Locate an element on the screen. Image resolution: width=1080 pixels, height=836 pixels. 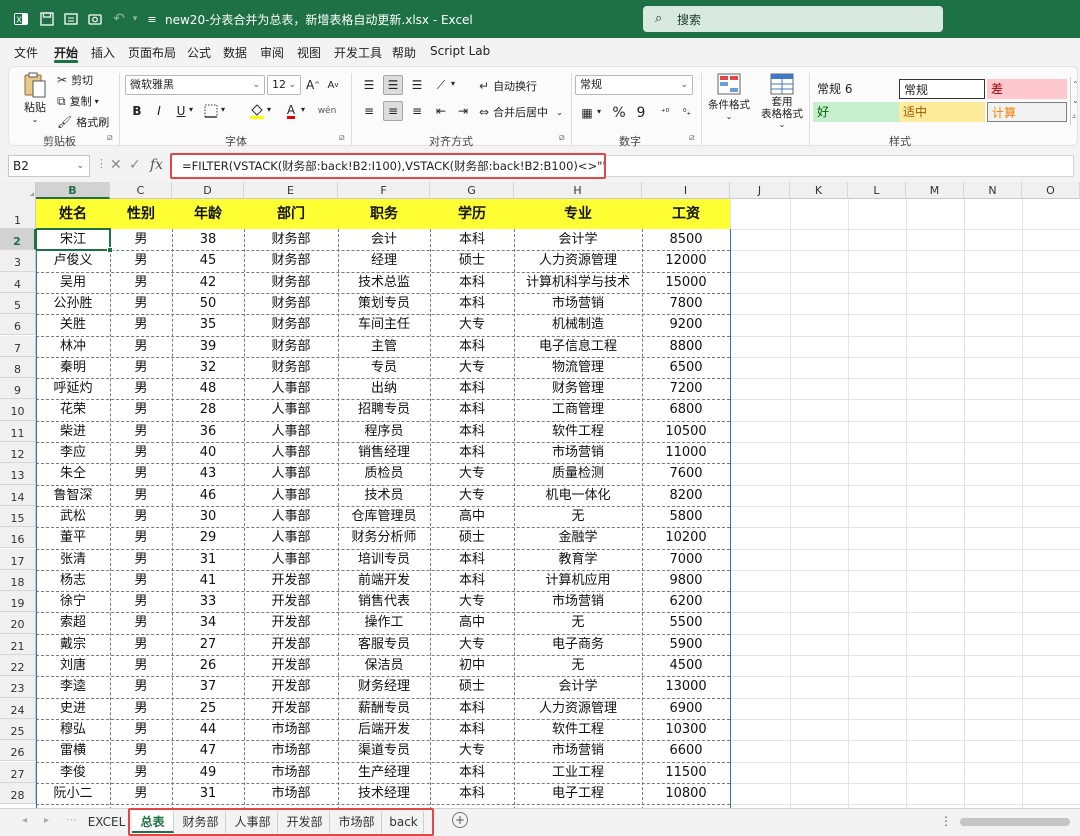
row-header: 7 is located at coordinates (18, 346).